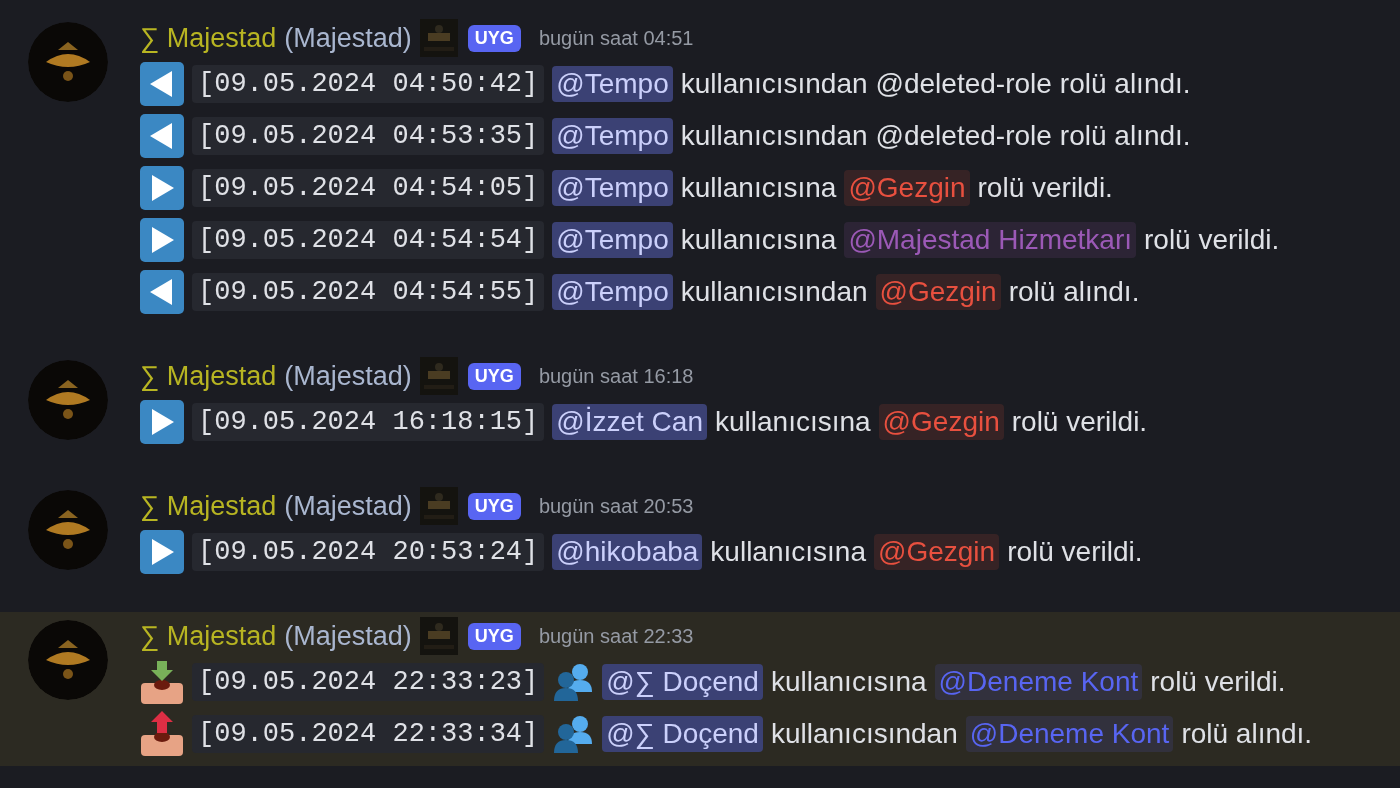 This screenshot has height=788, width=1400. I want to click on log-timestamp: [09.05.2024 04:54:54], so click(368, 240).